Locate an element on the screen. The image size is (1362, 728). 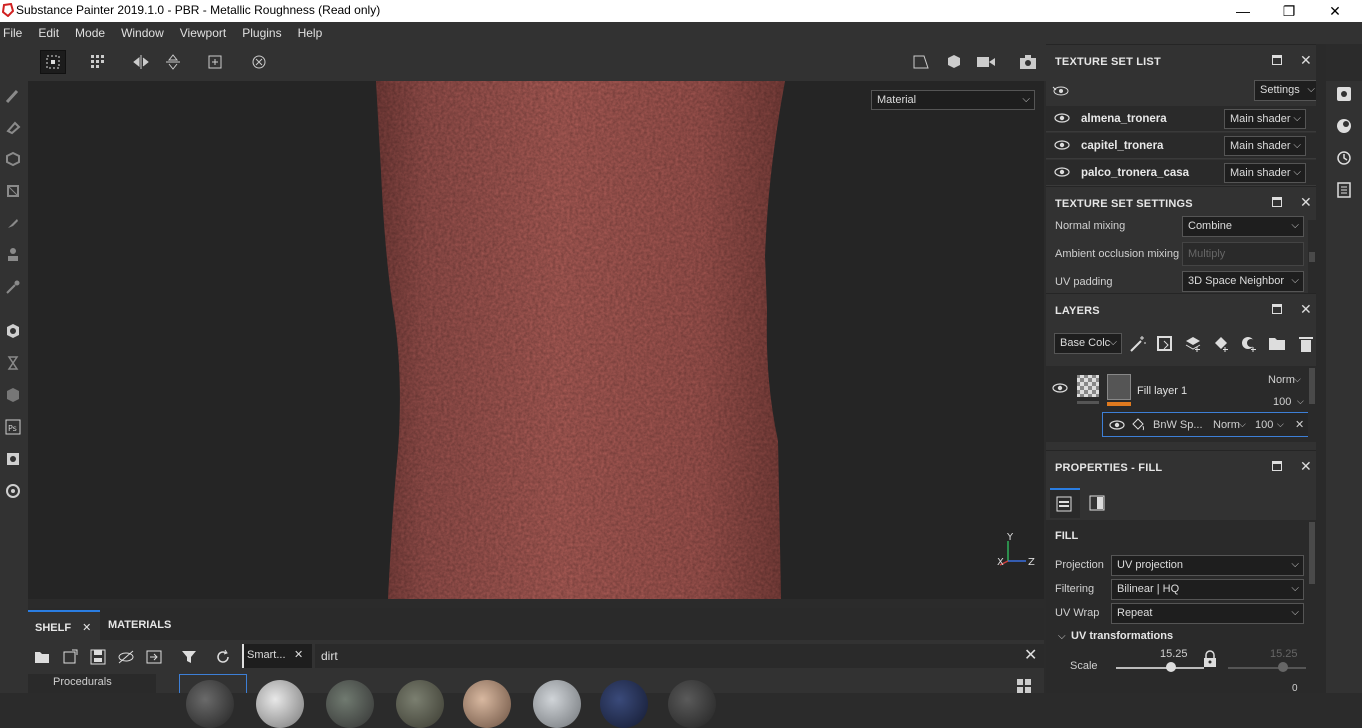
maximize-button: ❐ is located at coordinates (1289, 11).